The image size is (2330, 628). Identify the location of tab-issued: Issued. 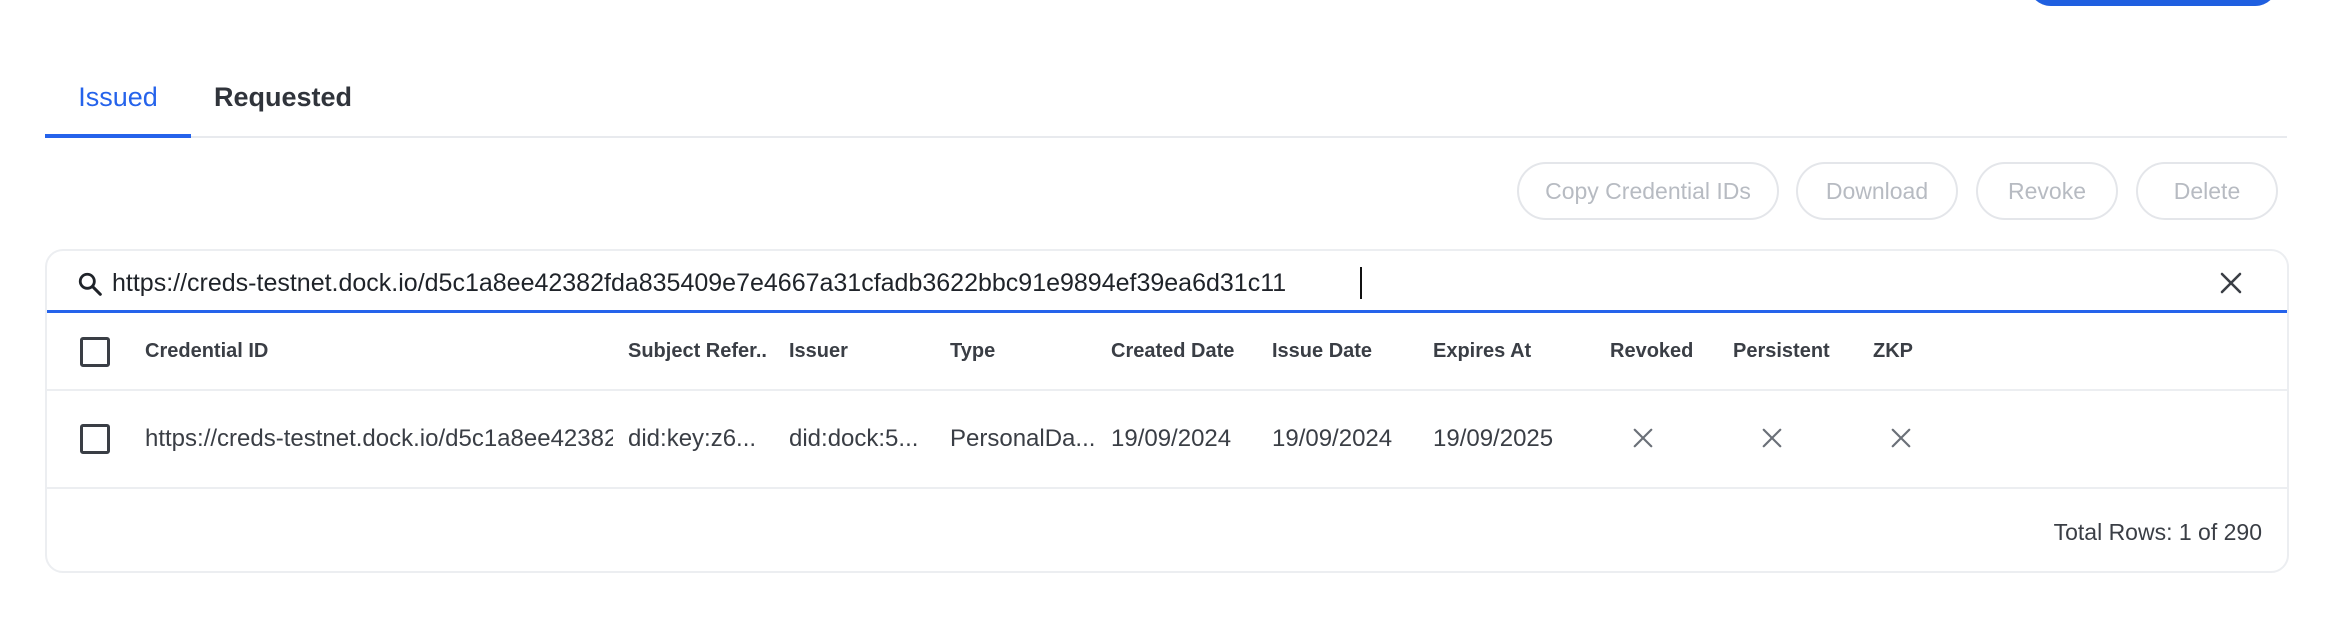
(118, 98).